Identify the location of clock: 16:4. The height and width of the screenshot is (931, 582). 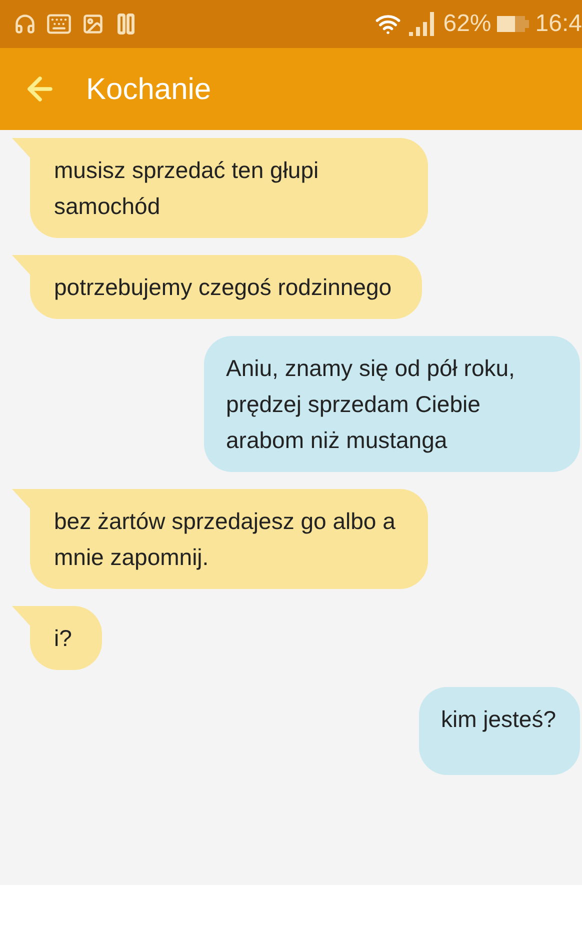
(558, 24).